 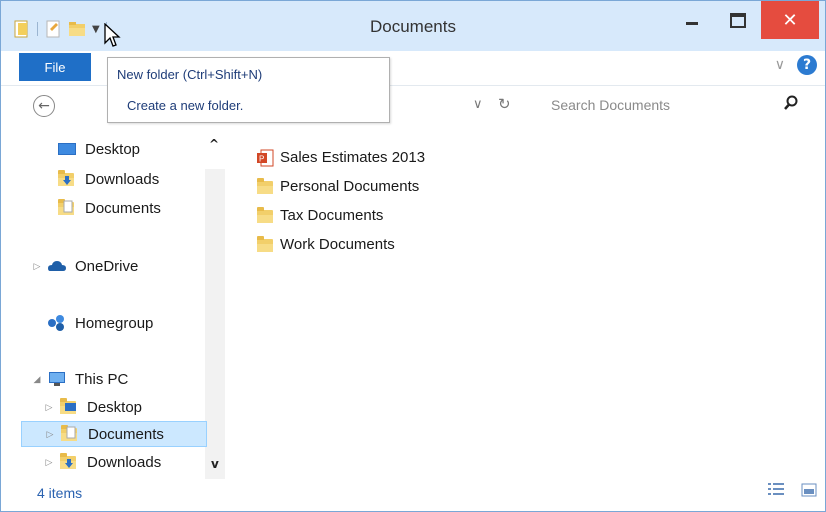 What do you see at coordinates (661, 105) in the screenshot?
I see `search-input` at bounding box center [661, 105].